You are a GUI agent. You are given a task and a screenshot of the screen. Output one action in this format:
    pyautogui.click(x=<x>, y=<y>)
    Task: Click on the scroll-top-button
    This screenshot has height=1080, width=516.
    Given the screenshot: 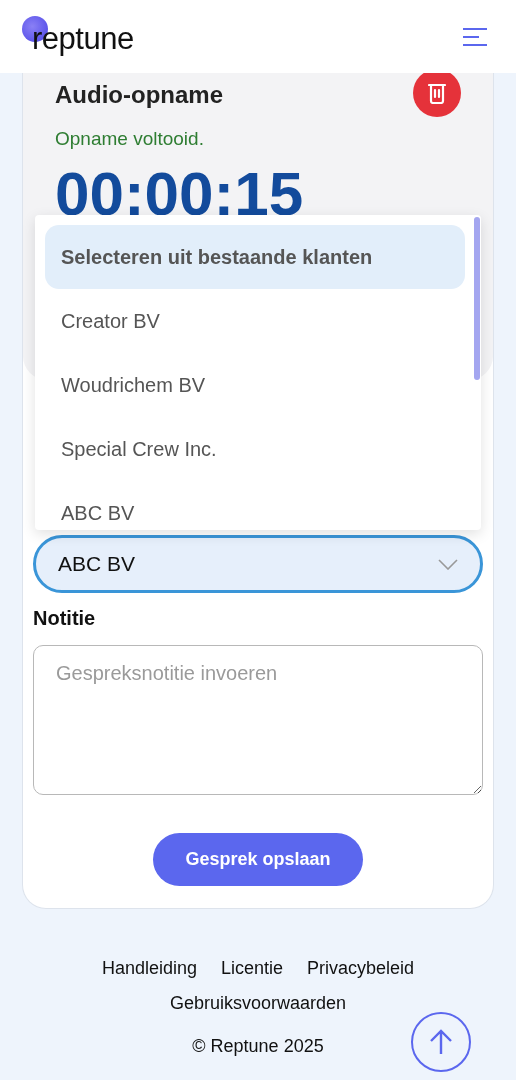 What is the action you would take?
    pyautogui.click(x=441, y=1042)
    